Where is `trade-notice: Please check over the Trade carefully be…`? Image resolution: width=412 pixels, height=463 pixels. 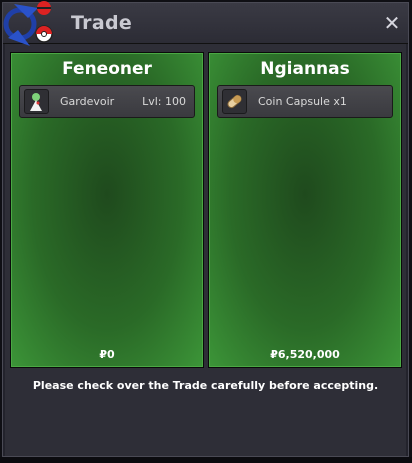
trade-notice: Please check over the Trade carefully be… is located at coordinates (205, 385).